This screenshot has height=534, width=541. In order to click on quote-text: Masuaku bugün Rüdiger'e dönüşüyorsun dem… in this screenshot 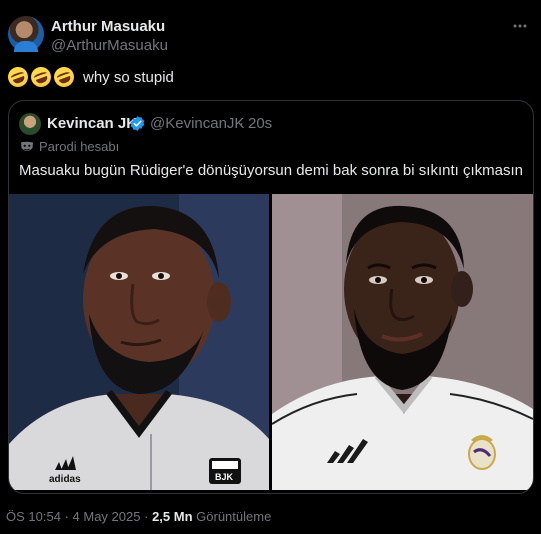, I will do `click(271, 170)`.